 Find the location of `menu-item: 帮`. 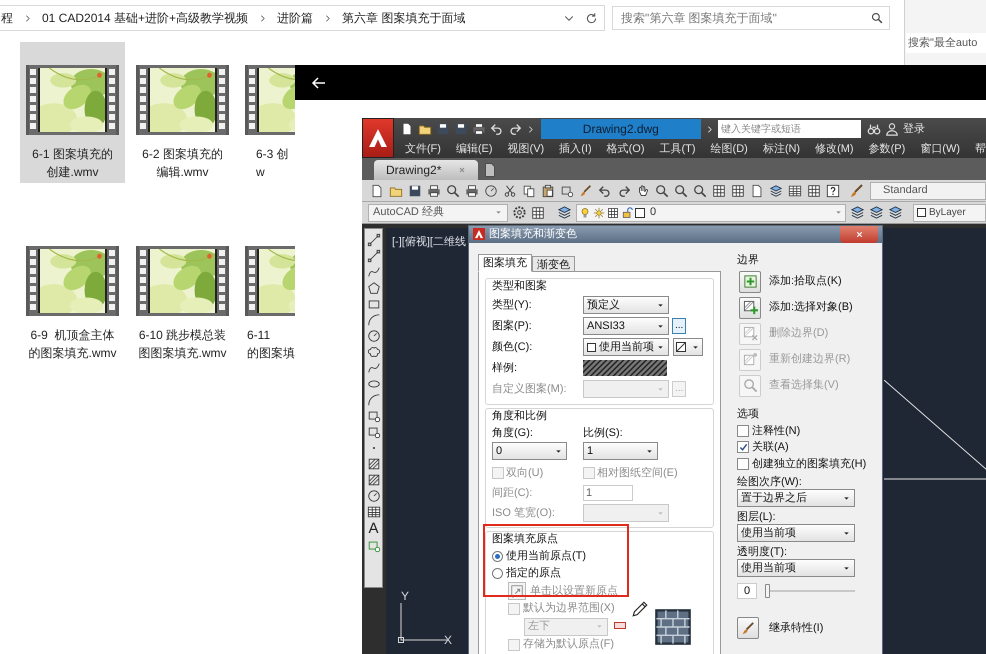

menu-item: 帮 is located at coordinates (980, 149).